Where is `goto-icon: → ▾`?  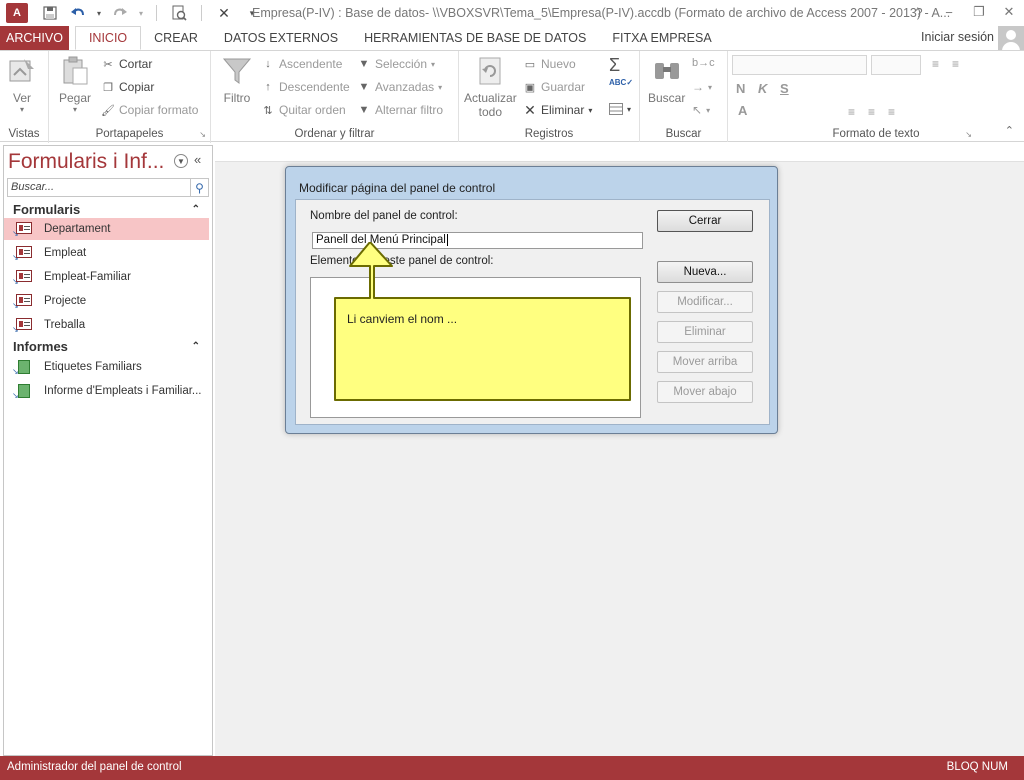 goto-icon: → ▾ is located at coordinates (702, 87).